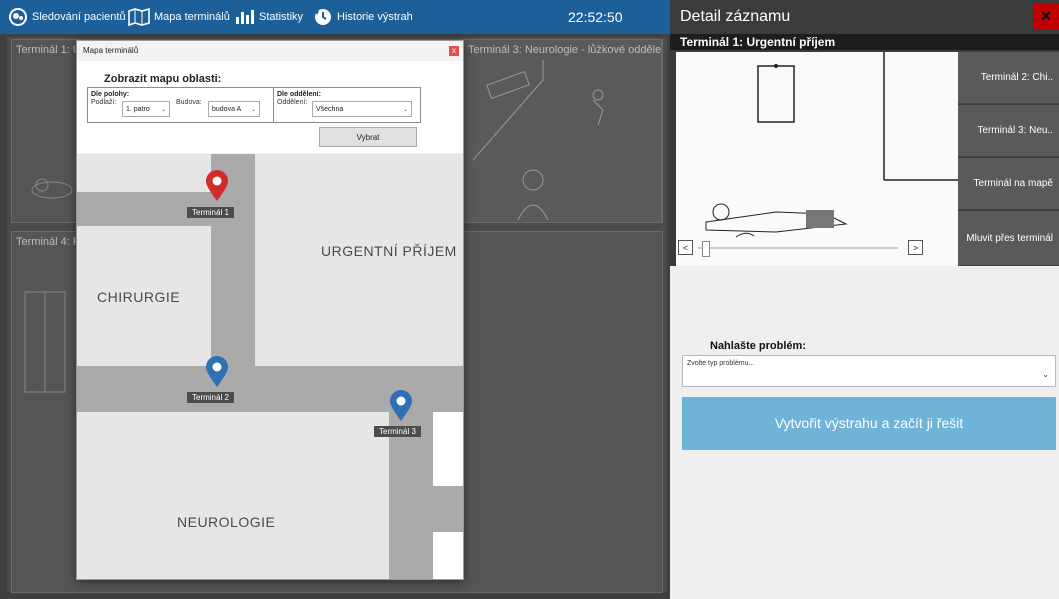 The image size is (1059, 599). What do you see at coordinates (48, 242) in the screenshot?
I see `terminal-tile-4-label: Terminál 4: F` at bounding box center [48, 242].